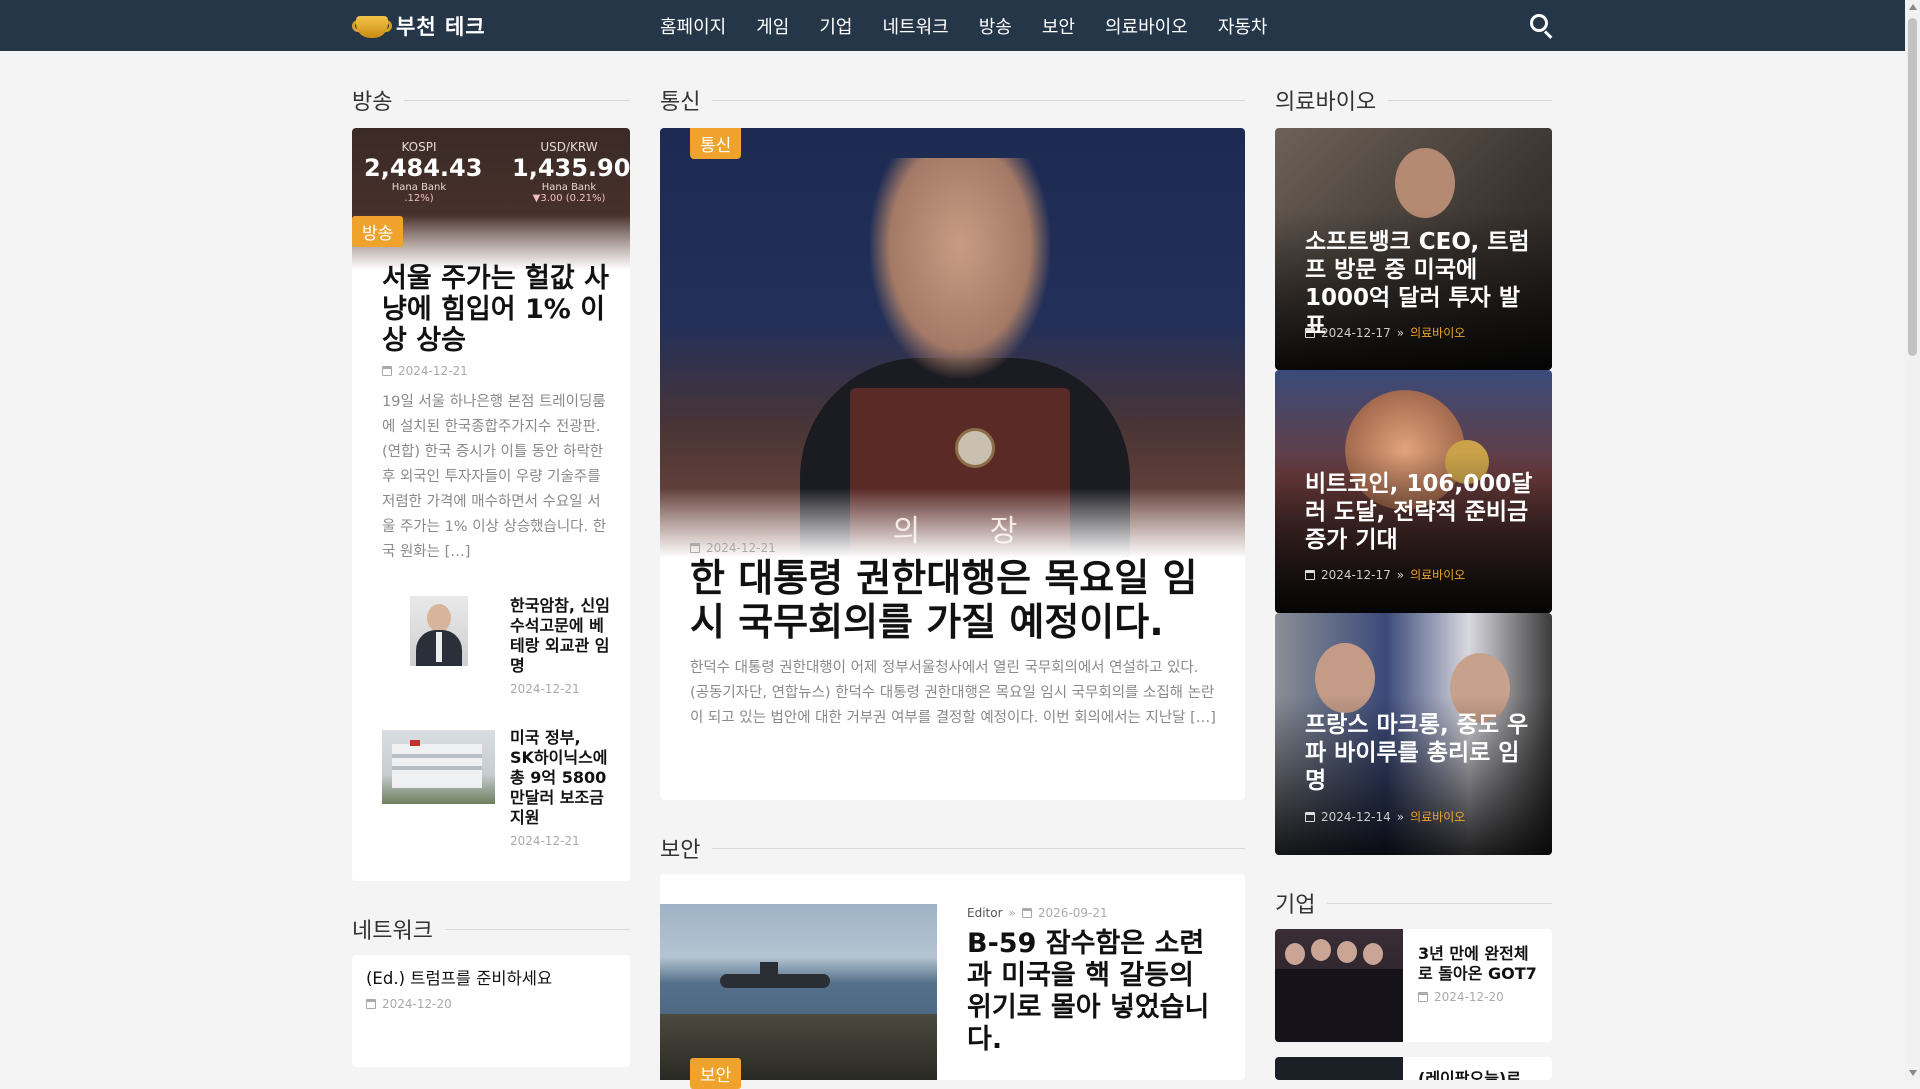 This screenshot has width=1920, height=1089. What do you see at coordinates (1356, 816) in the screenshot?
I see `article-date: 2024-12-14` at bounding box center [1356, 816].